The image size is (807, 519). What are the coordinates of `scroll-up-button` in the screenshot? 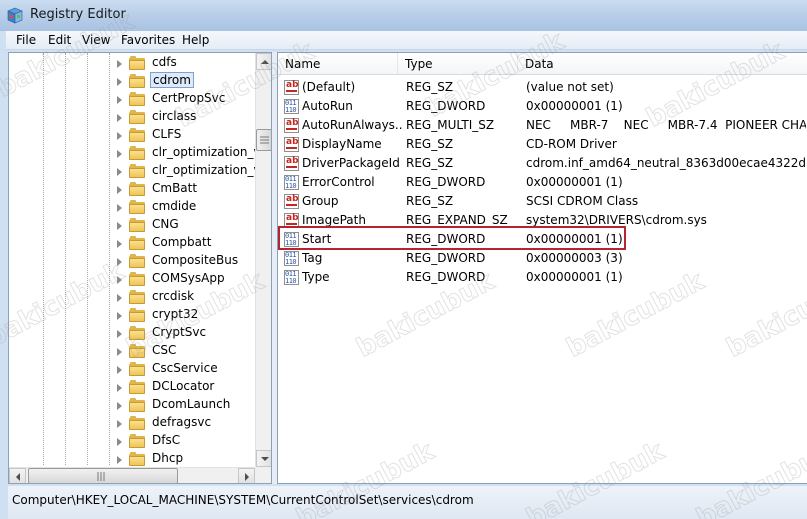 It's located at (263, 61).